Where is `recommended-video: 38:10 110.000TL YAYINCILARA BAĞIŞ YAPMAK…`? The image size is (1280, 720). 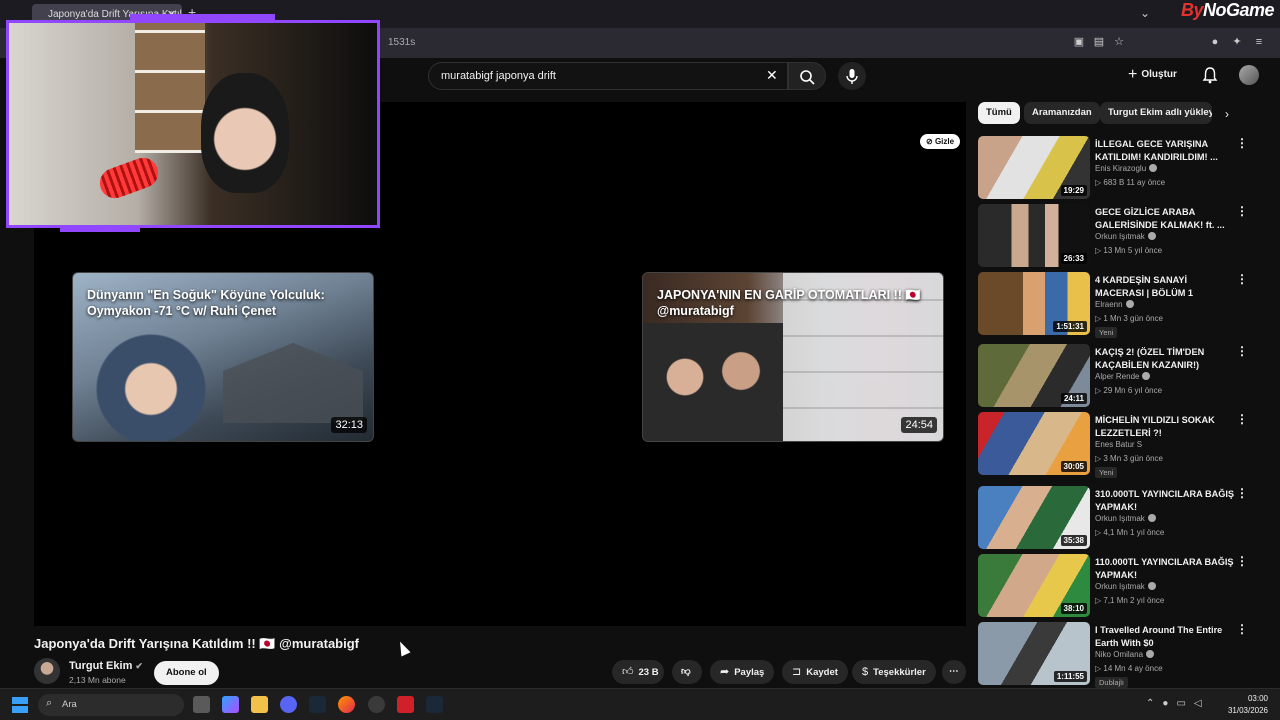
recommended-video: 38:10 110.000TL YAYINCILARA BAĞIŞ YAPMAK… is located at coordinates (1126, 586).